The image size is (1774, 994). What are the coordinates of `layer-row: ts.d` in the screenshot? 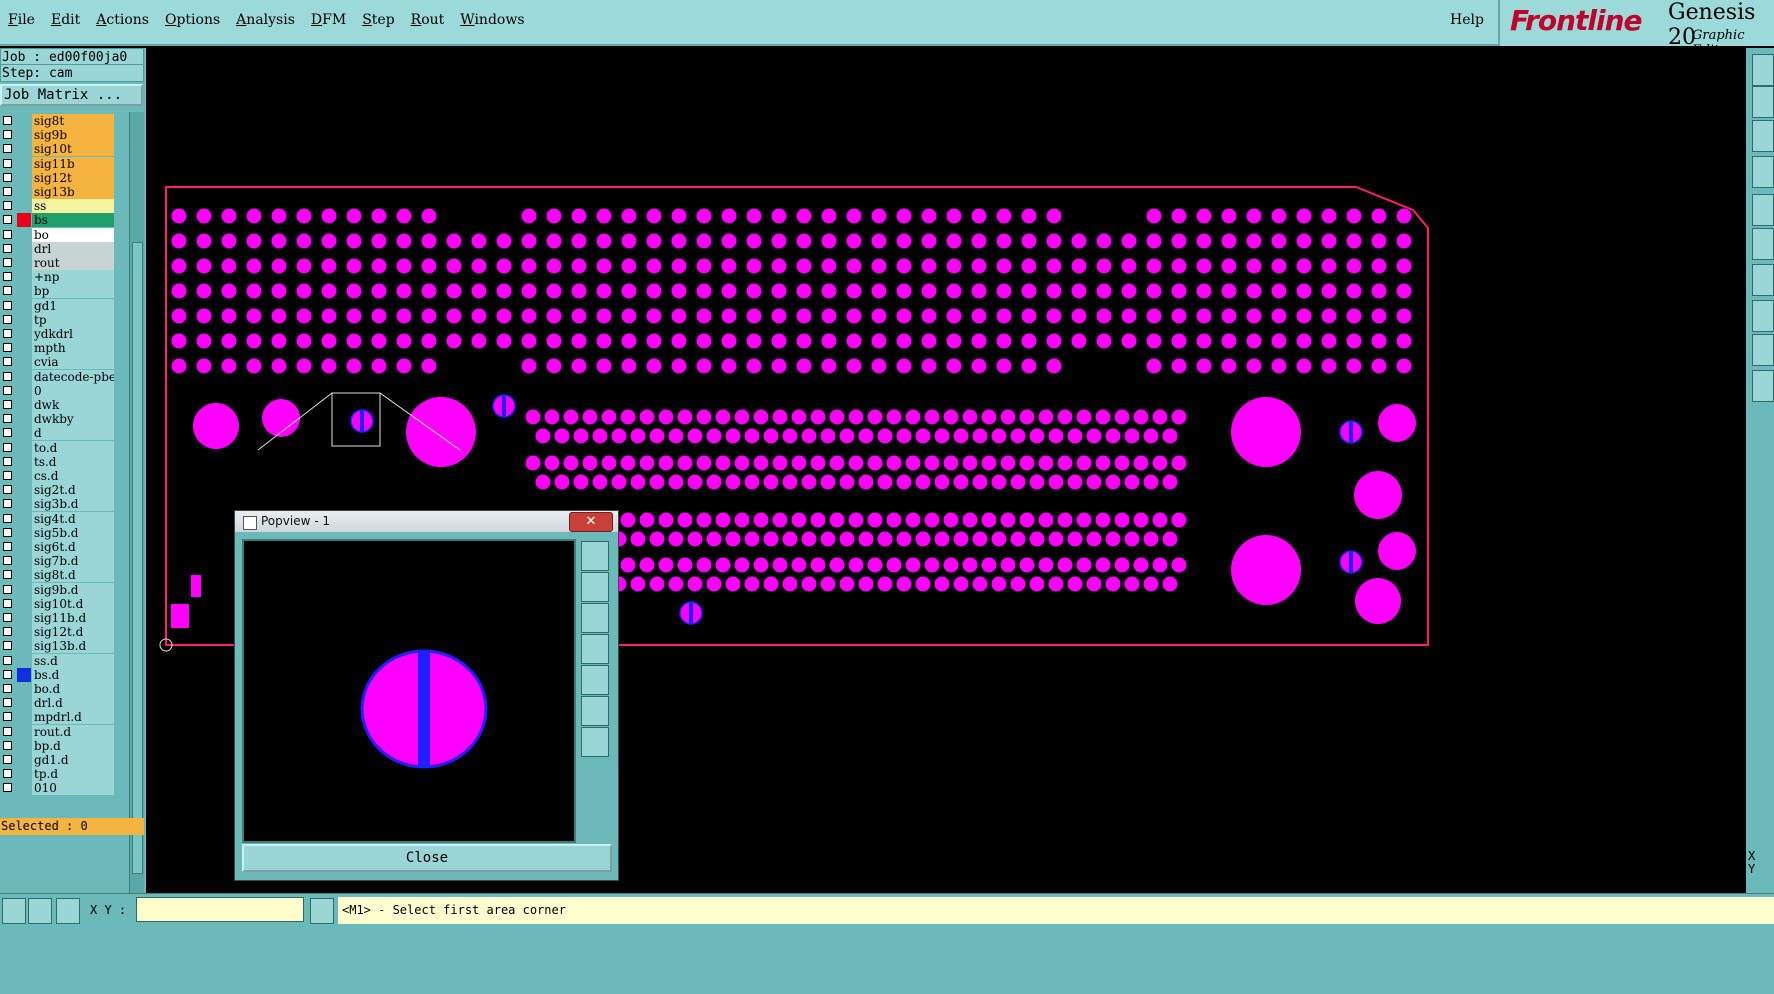 It's located at (58, 461).